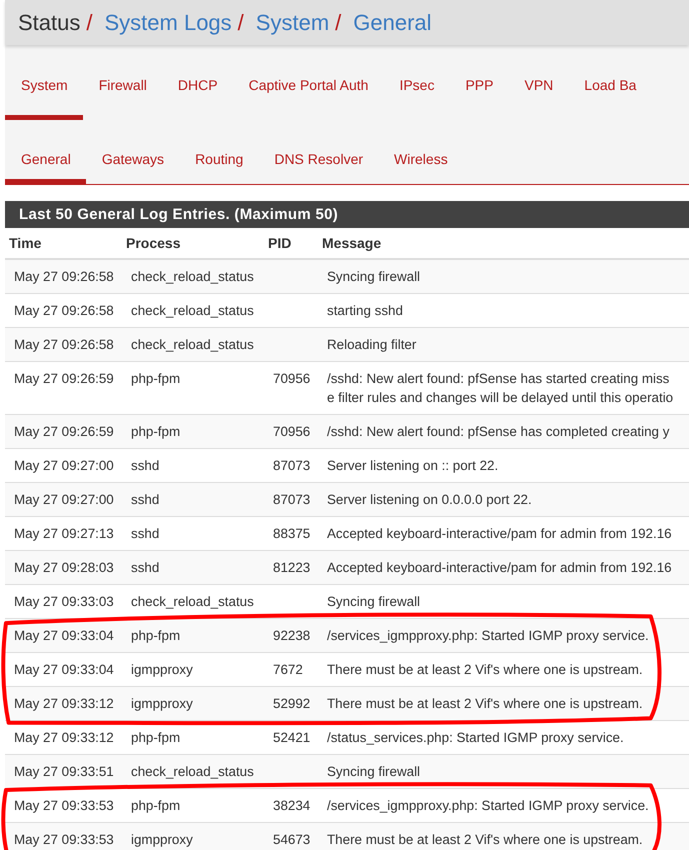  Describe the element at coordinates (372, 345) in the screenshot. I see `table-cell-text: Reloading filter` at that location.